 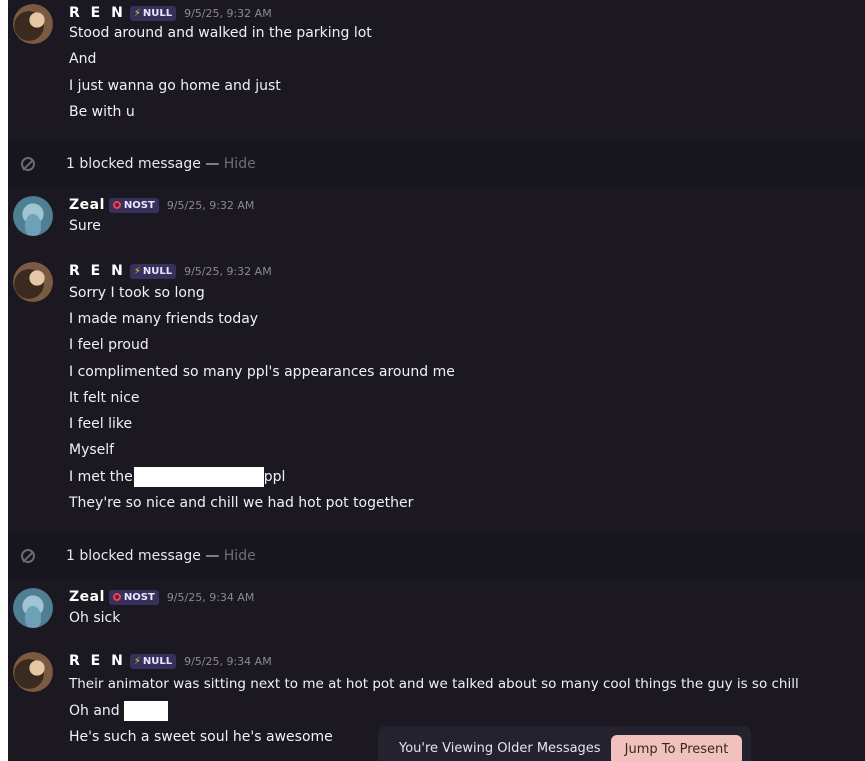 What do you see at coordinates (104, 398) in the screenshot?
I see `message-text: It felt nice` at bounding box center [104, 398].